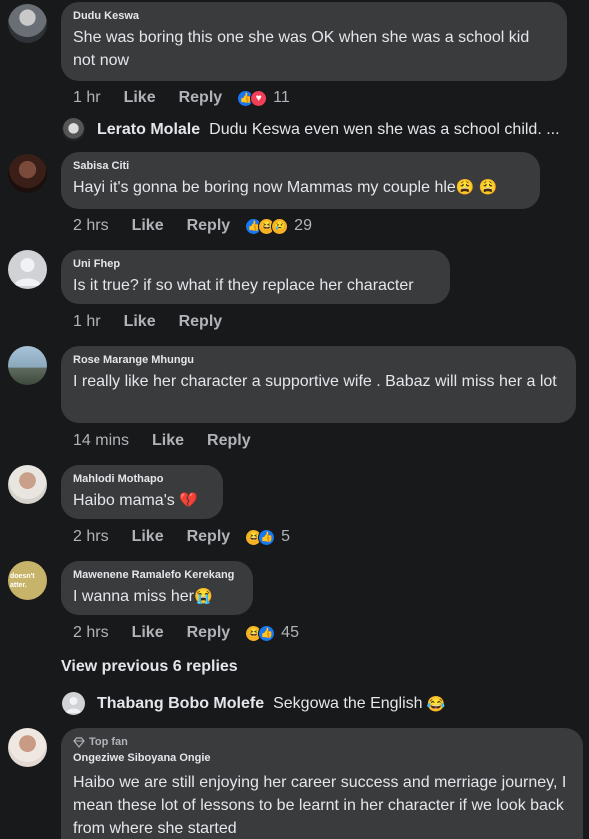 The image size is (589, 839). I want to click on comment-actions: 14 mins Like Reply, so click(173, 441).